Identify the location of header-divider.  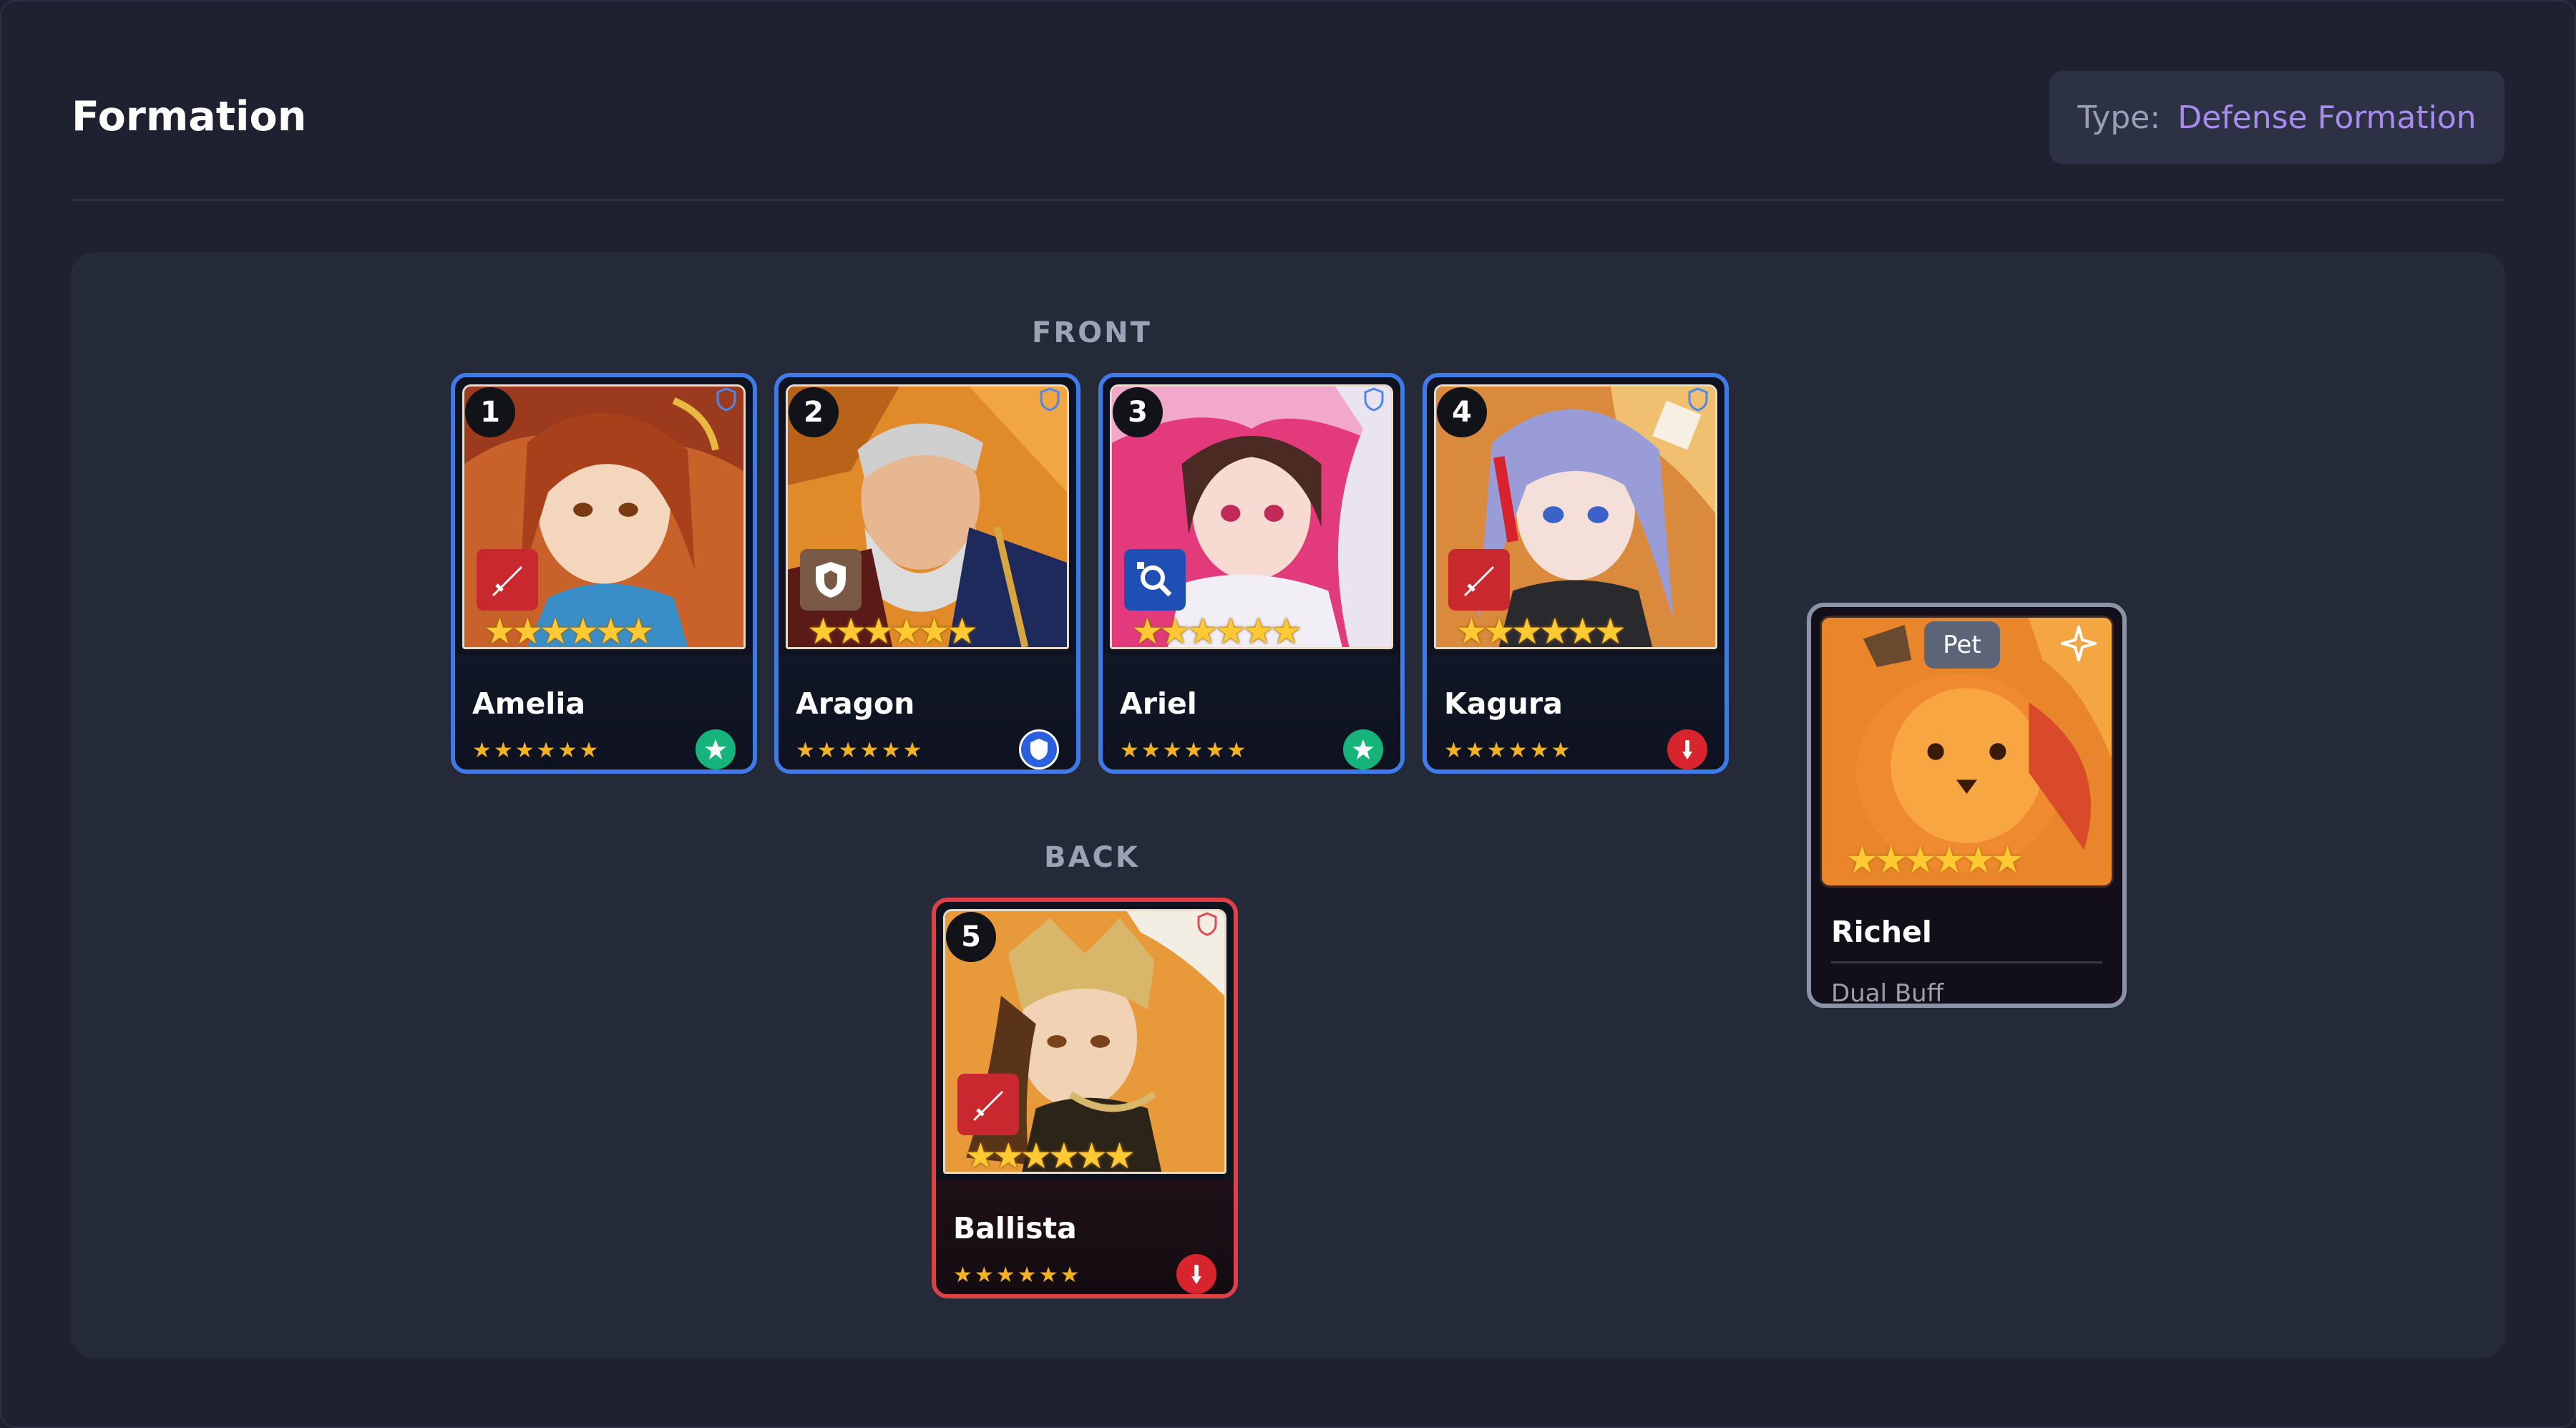
(1288, 200).